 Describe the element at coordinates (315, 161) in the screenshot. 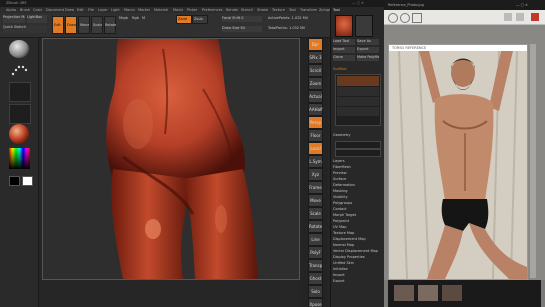

I see `lsym-button: L.Sym` at that location.